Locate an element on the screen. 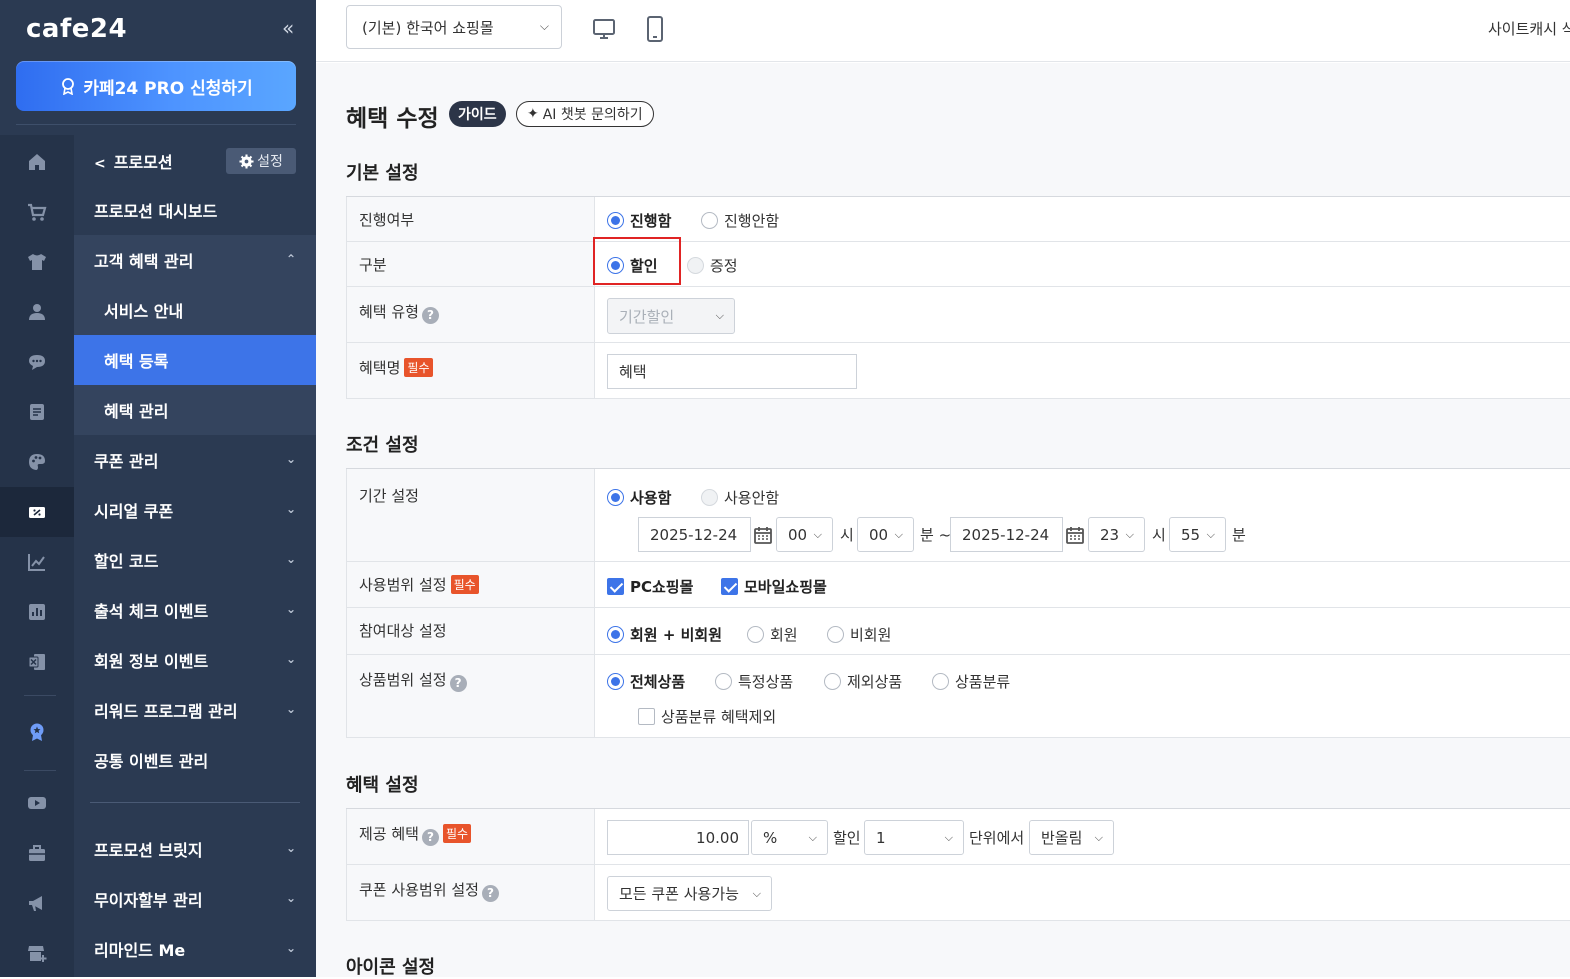 The width and height of the screenshot is (1570, 979). benefit-type-select: 기간할인 ⌵ is located at coordinates (671, 316).